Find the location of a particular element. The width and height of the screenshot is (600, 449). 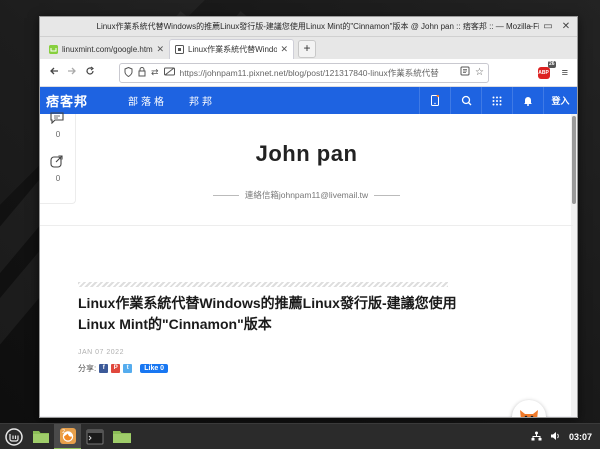

files-launcher-icon is located at coordinates (40, 436).